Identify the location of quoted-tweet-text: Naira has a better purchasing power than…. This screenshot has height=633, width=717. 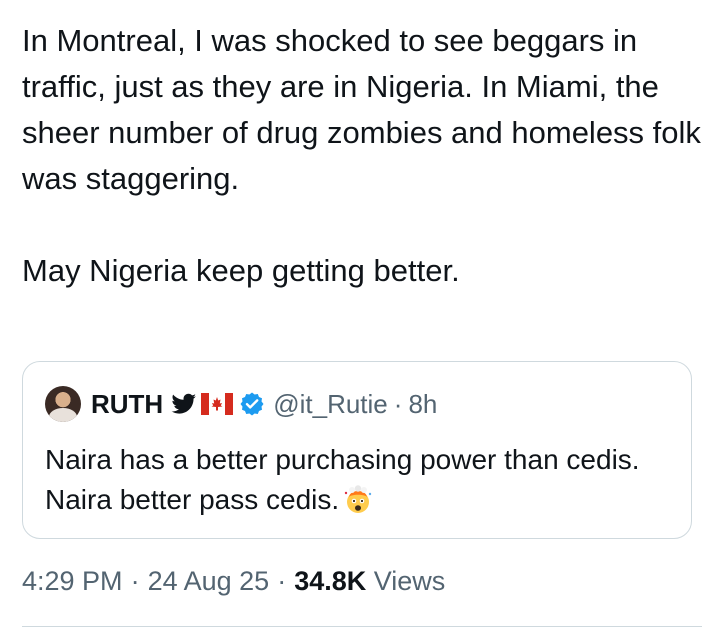
(360, 480).